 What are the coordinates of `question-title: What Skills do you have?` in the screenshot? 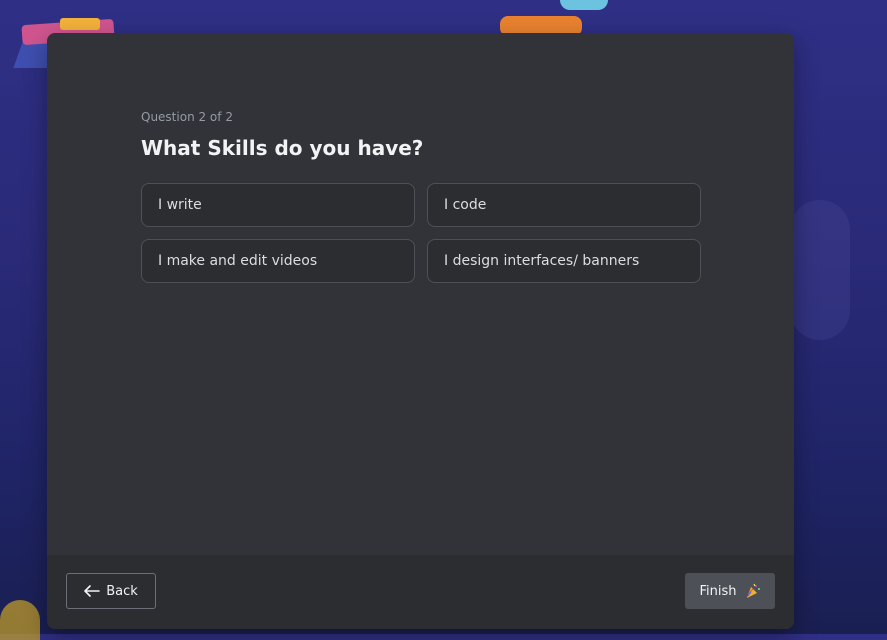 It's located at (282, 148).